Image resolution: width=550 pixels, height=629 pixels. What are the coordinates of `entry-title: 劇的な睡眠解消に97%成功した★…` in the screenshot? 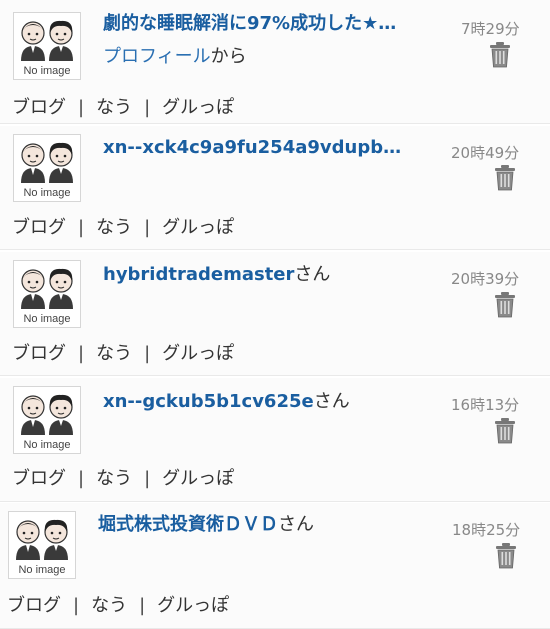 It's located at (273, 24).